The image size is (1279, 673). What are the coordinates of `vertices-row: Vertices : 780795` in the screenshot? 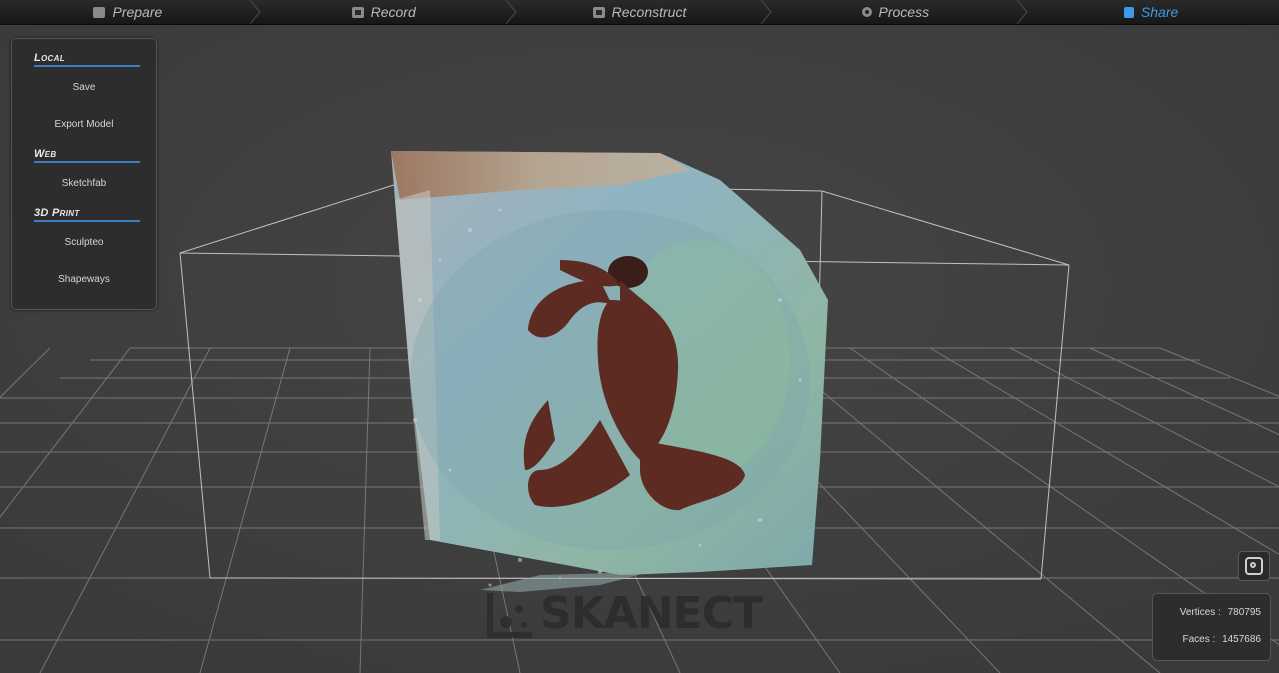 It's located at (1220, 612).